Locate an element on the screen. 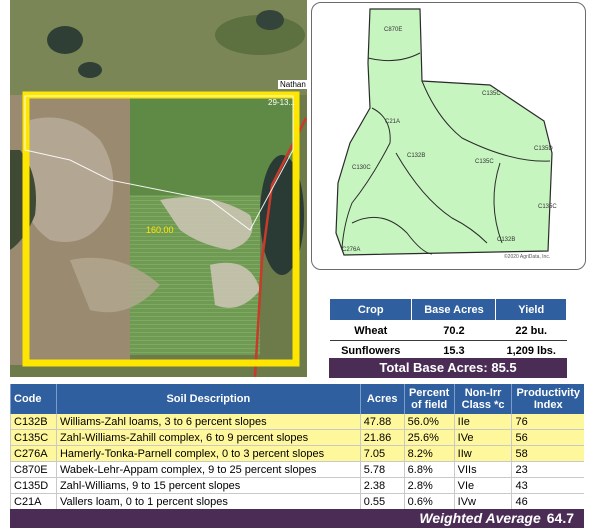 This screenshot has width=597, height=529. soil-description-header: Soil Description is located at coordinates (208, 399).